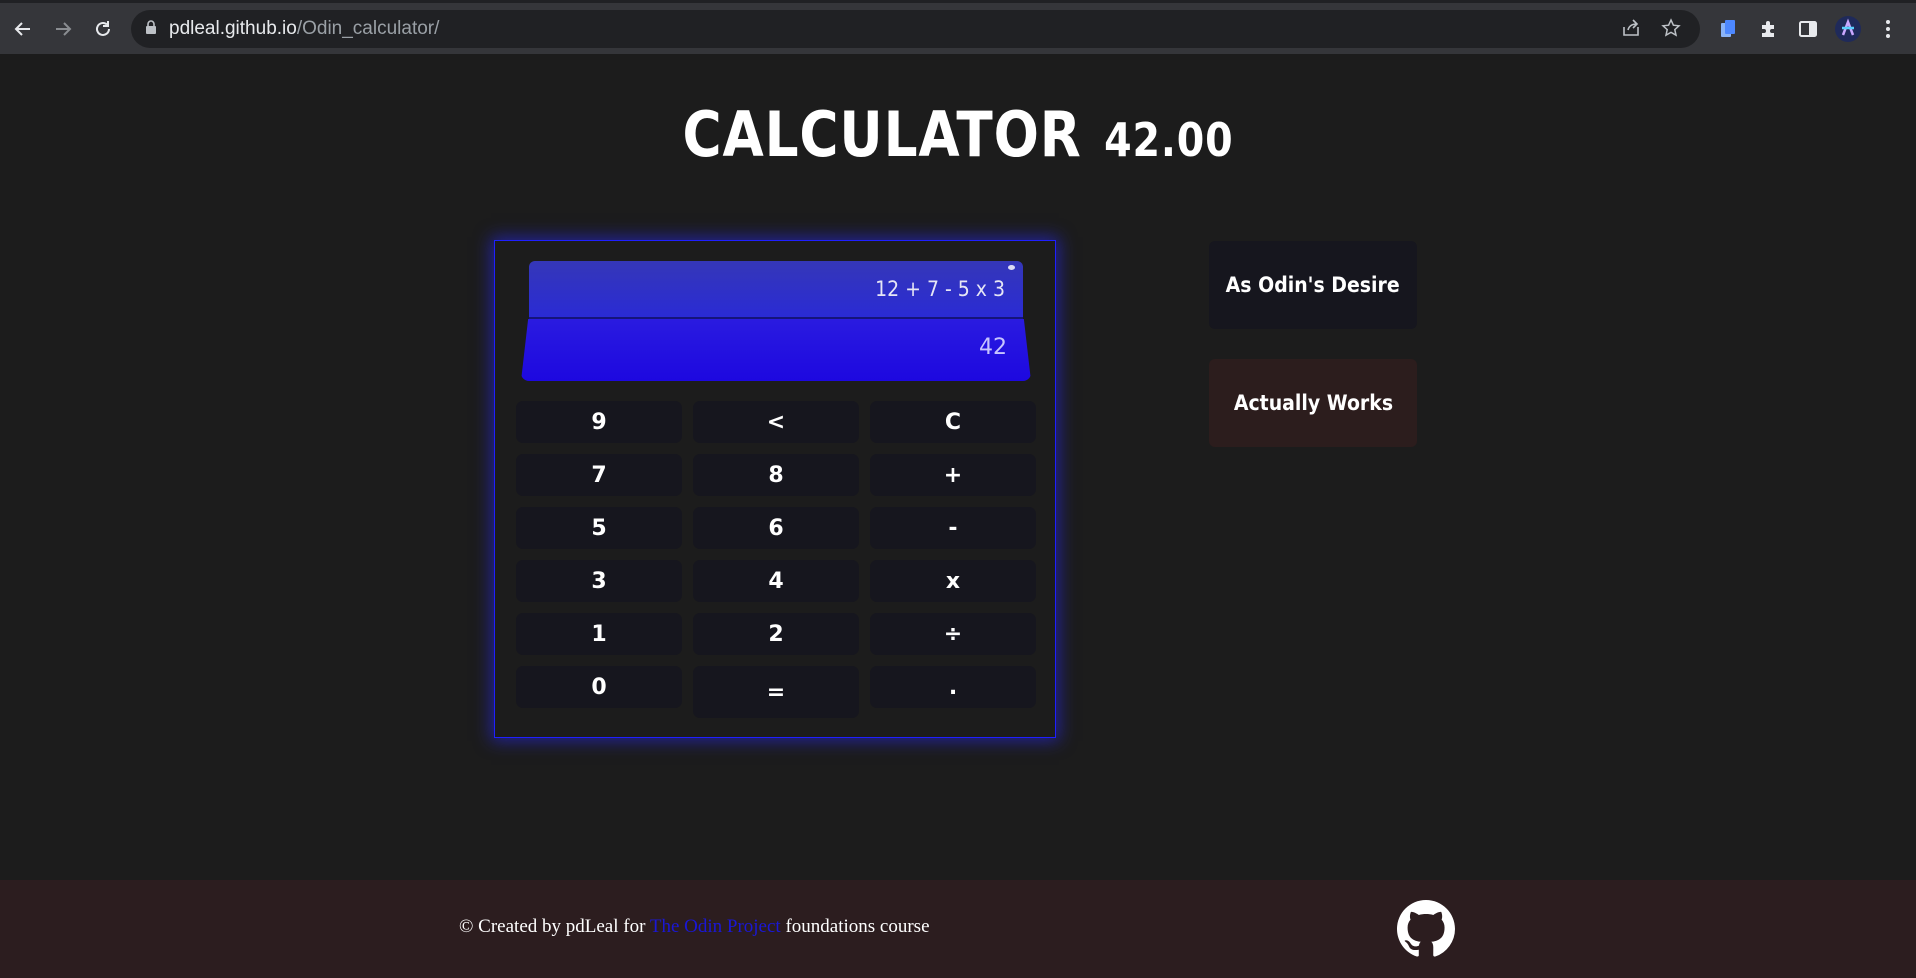 The width and height of the screenshot is (1916, 978). I want to click on key-5: 5, so click(599, 528).